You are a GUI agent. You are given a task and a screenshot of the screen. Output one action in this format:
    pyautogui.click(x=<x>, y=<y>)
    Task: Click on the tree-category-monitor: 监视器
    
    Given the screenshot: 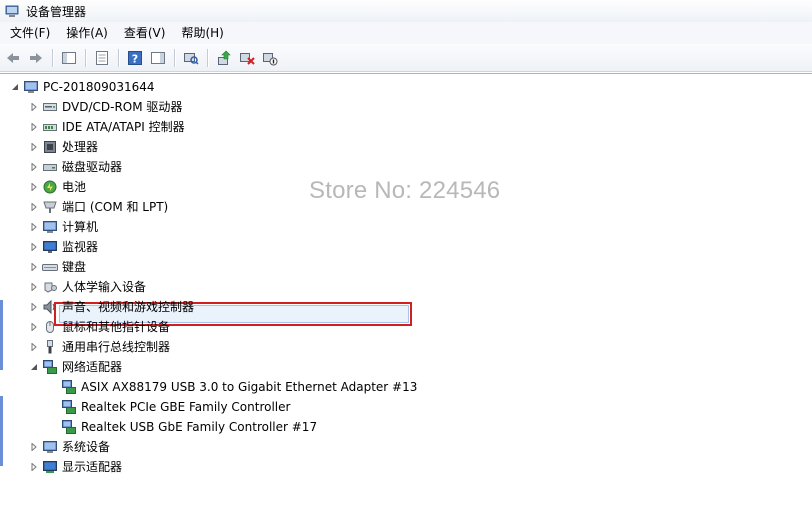 What is the action you would take?
    pyautogui.click(x=63, y=247)
    